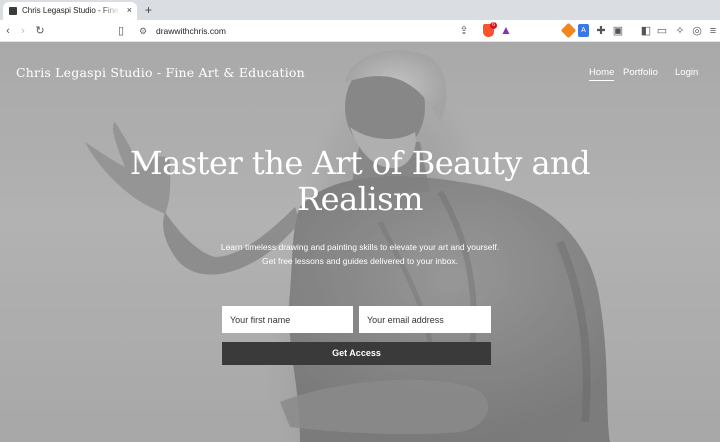 This screenshot has width=720, height=442. What do you see at coordinates (464, 31) in the screenshot?
I see `share-icon: ⇪` at bounding box center [464, 31].